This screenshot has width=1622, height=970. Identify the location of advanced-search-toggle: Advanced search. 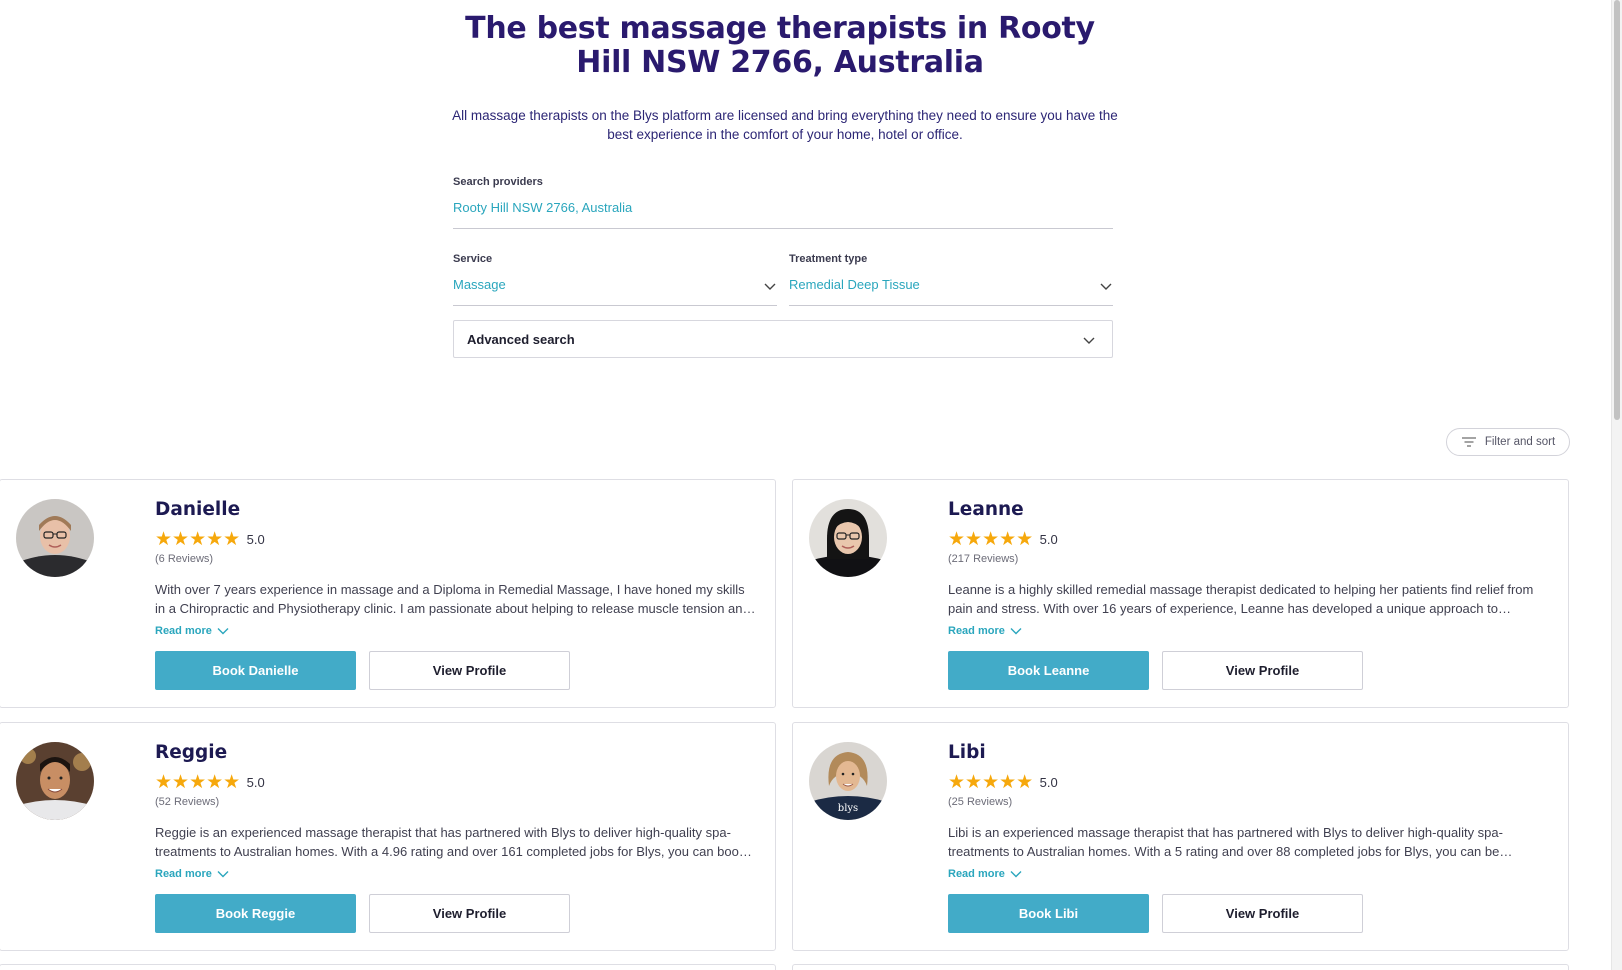
(783, 339).